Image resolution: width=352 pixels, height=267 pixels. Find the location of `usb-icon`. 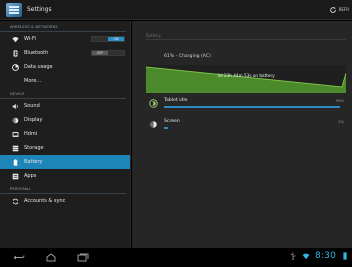

usb-icon is located at coordinates (293, 256).